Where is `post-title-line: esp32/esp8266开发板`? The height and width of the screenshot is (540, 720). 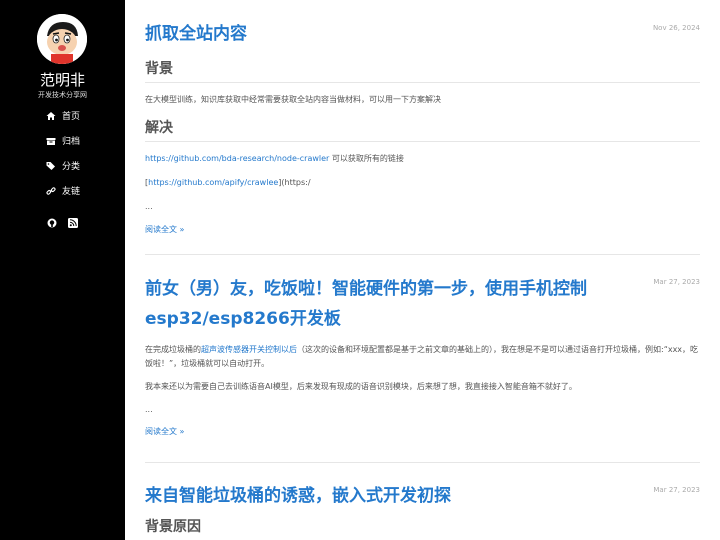 post-title-line: esp32/esp8266开发板 is located at coordinates (243, 319).